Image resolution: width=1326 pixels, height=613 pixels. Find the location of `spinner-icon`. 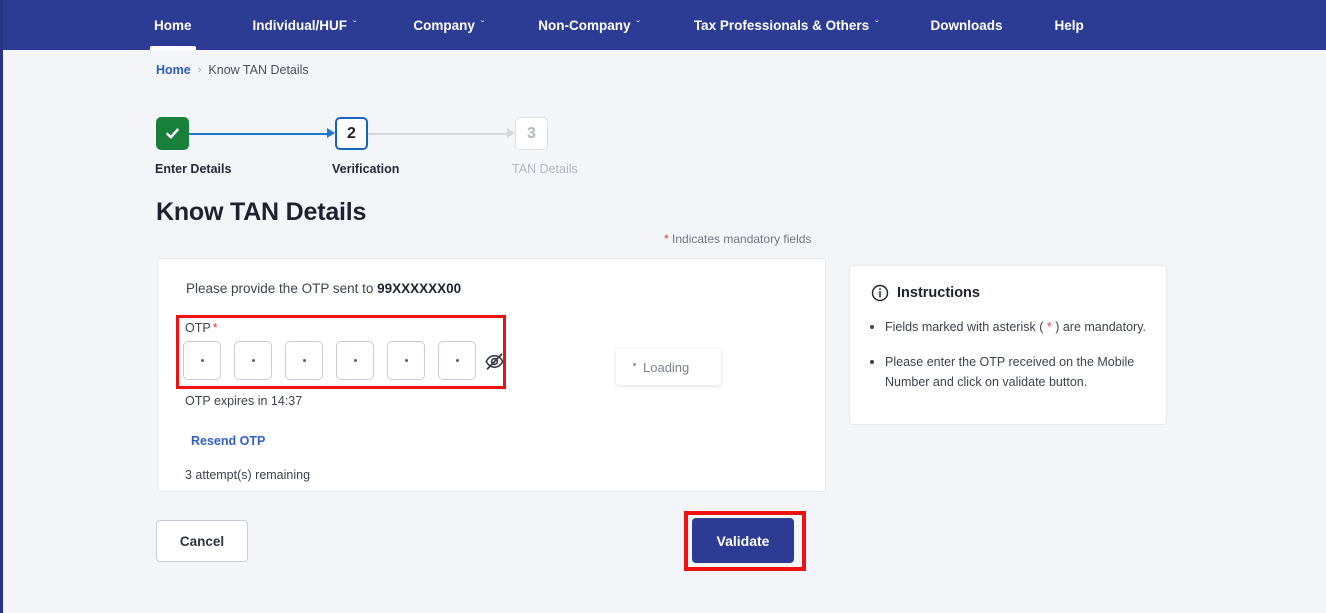

spinner-icon is located at coordinates (634, 364).